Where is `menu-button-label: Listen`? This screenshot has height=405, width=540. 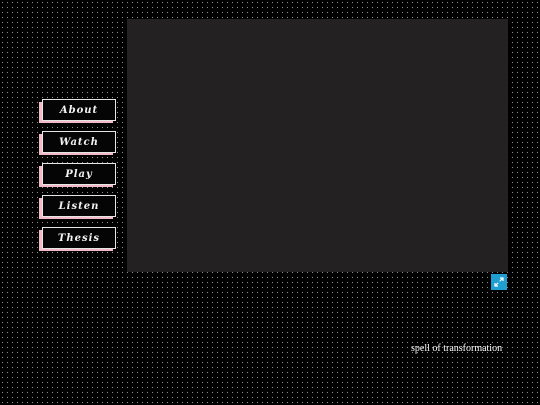 menu-button-label: Listen is located at coordinates (79, 206).